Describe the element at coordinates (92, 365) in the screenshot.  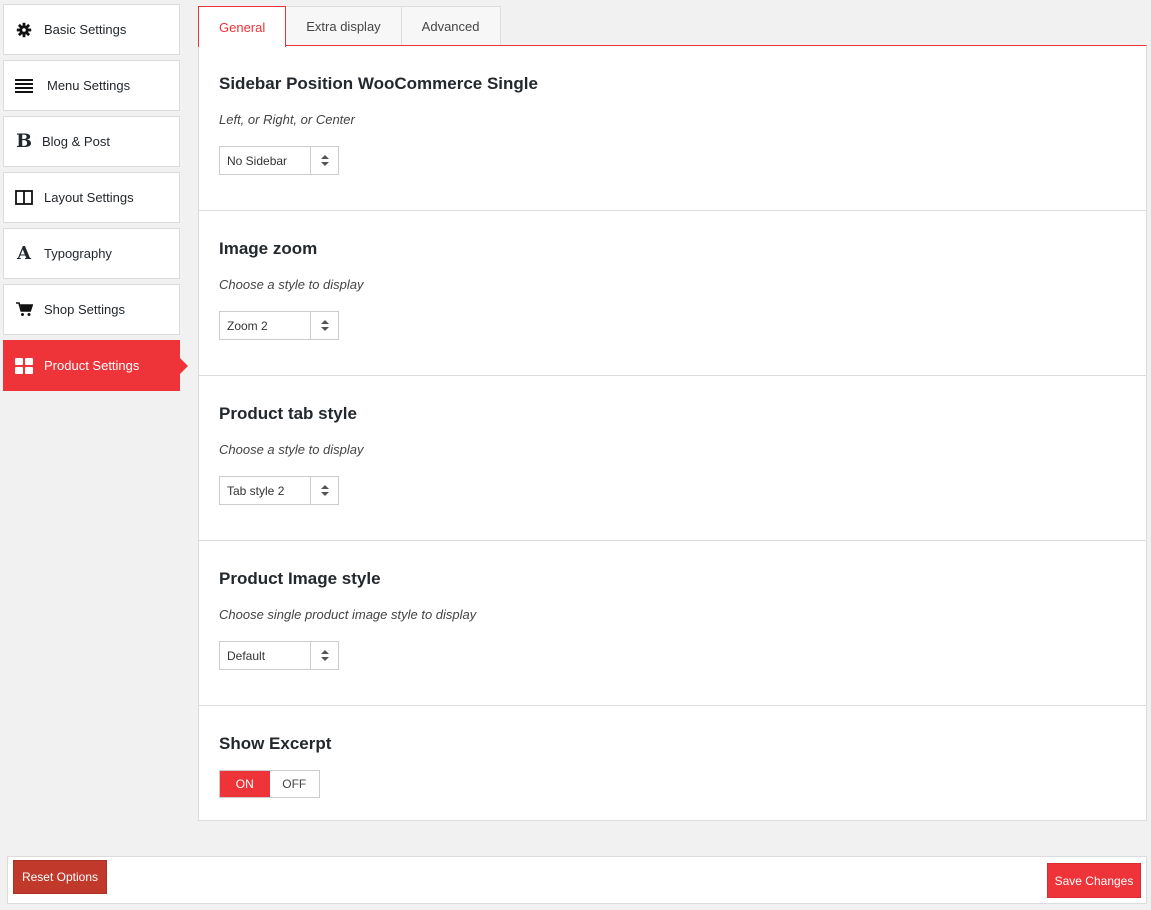
I see `sidebar-item-label: Product Settings` at that location.